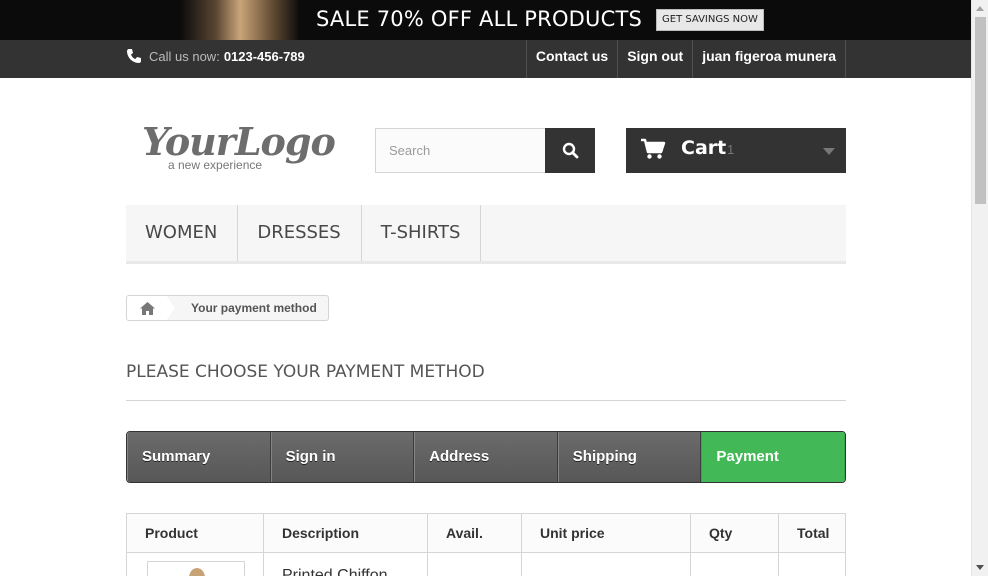 The width and height of the screenshot is (988, 576). I want to click on step-address: Address, so click(486, 457).